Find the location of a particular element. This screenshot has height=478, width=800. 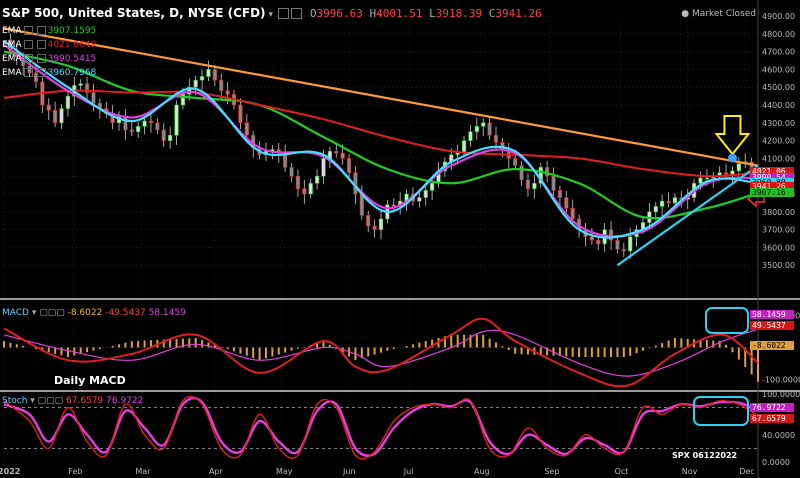

price-tick-label: 3800.00 is located at coordinates (778, 212).